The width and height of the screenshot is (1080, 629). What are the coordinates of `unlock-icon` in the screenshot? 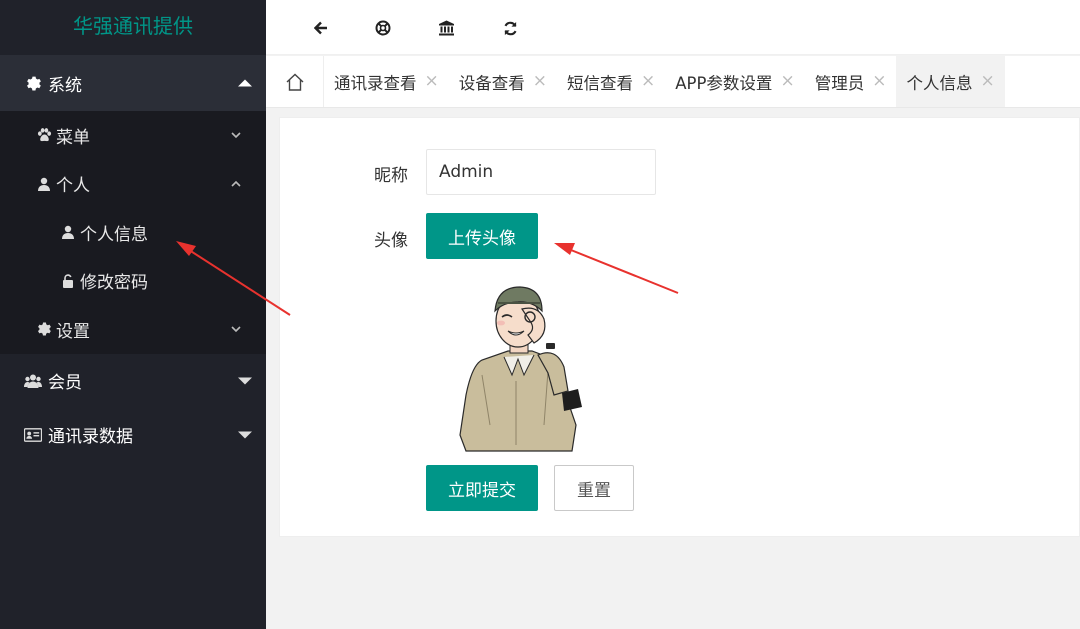 It's located at (68, 281).